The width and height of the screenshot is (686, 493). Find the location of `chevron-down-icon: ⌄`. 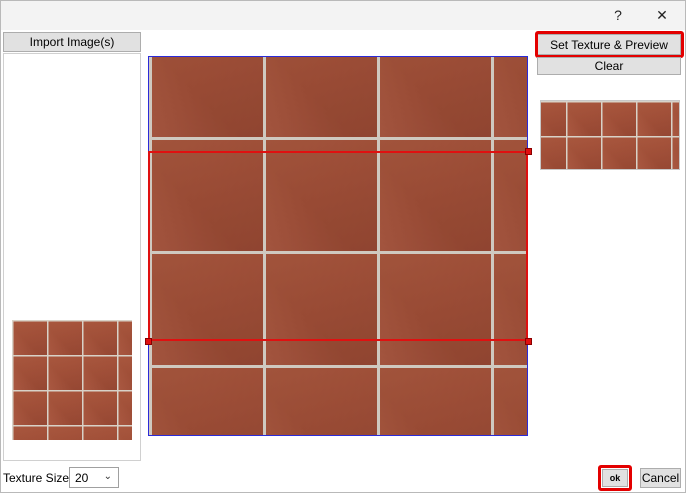

chevron-down-icon: ⌄ is located at coordinates (107, 476).